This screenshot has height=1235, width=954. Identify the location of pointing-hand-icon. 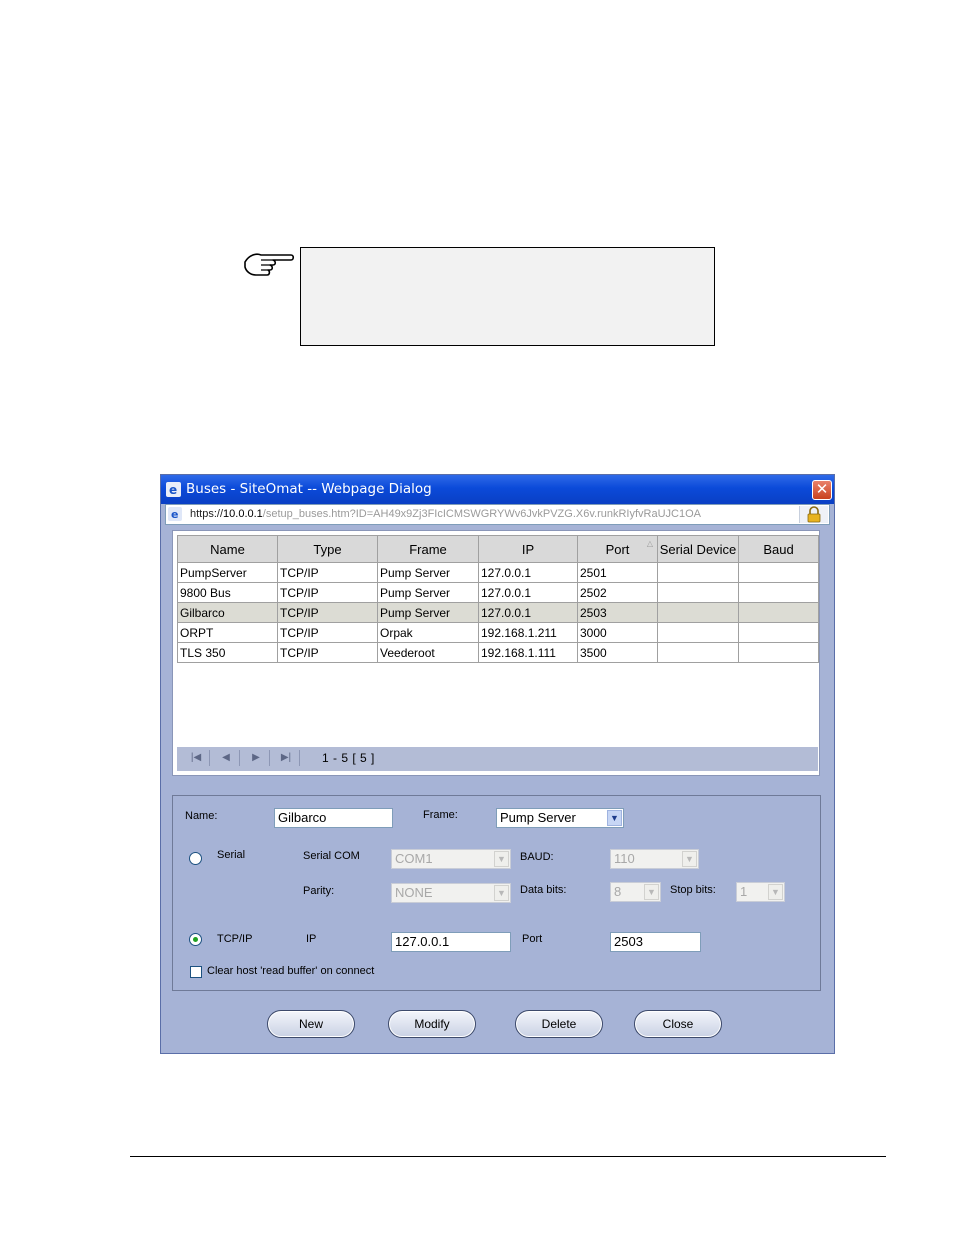
(269, 264).